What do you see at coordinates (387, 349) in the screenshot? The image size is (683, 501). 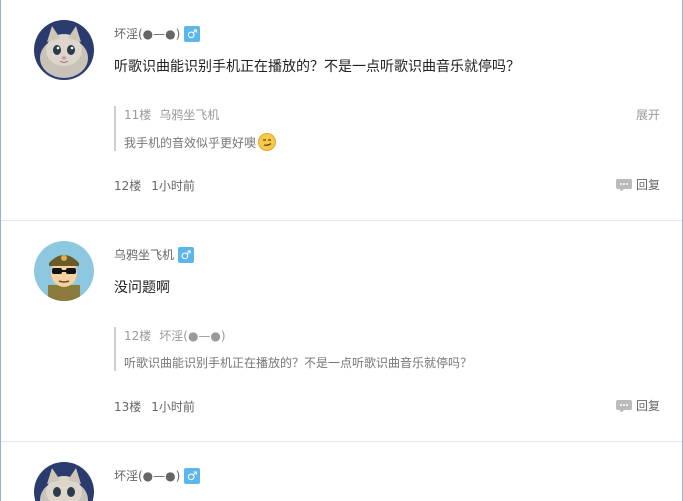 I see `quoted-reply: 12楼 坏淫(●—●) 听歌识曲能识别手机正在播放的？不是一点听歌识曲音乐就停吗？` at bounding box center [387, 349].